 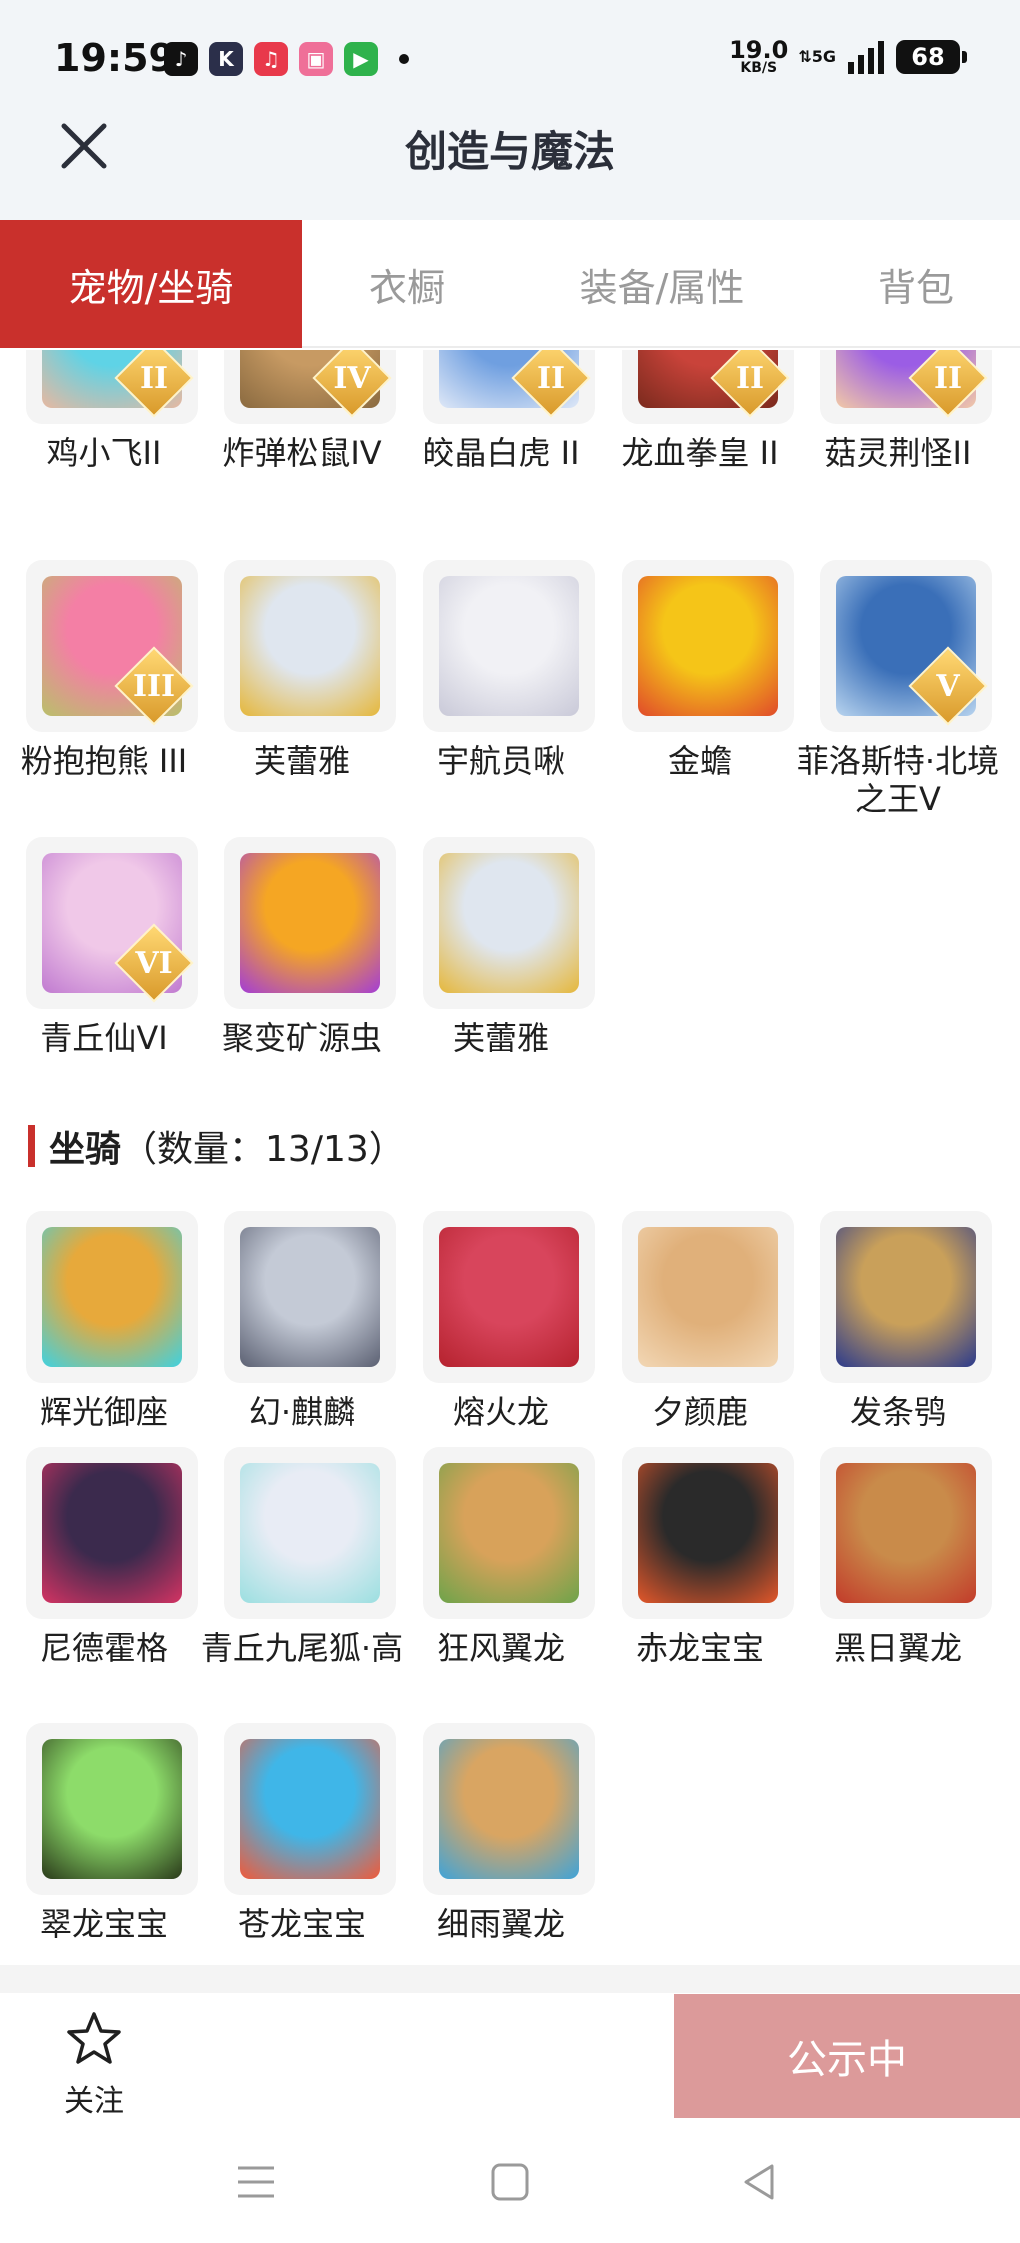 I want to click on follow-button: 关注, so click(x=94, y=2065).